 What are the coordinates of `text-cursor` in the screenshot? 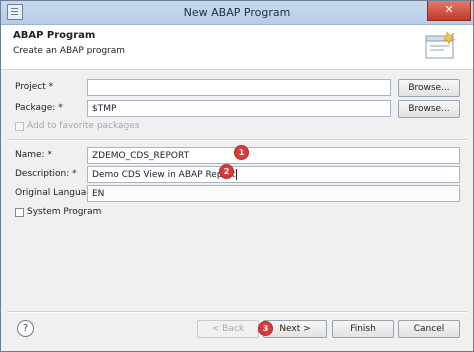 It's located at (237, 174).